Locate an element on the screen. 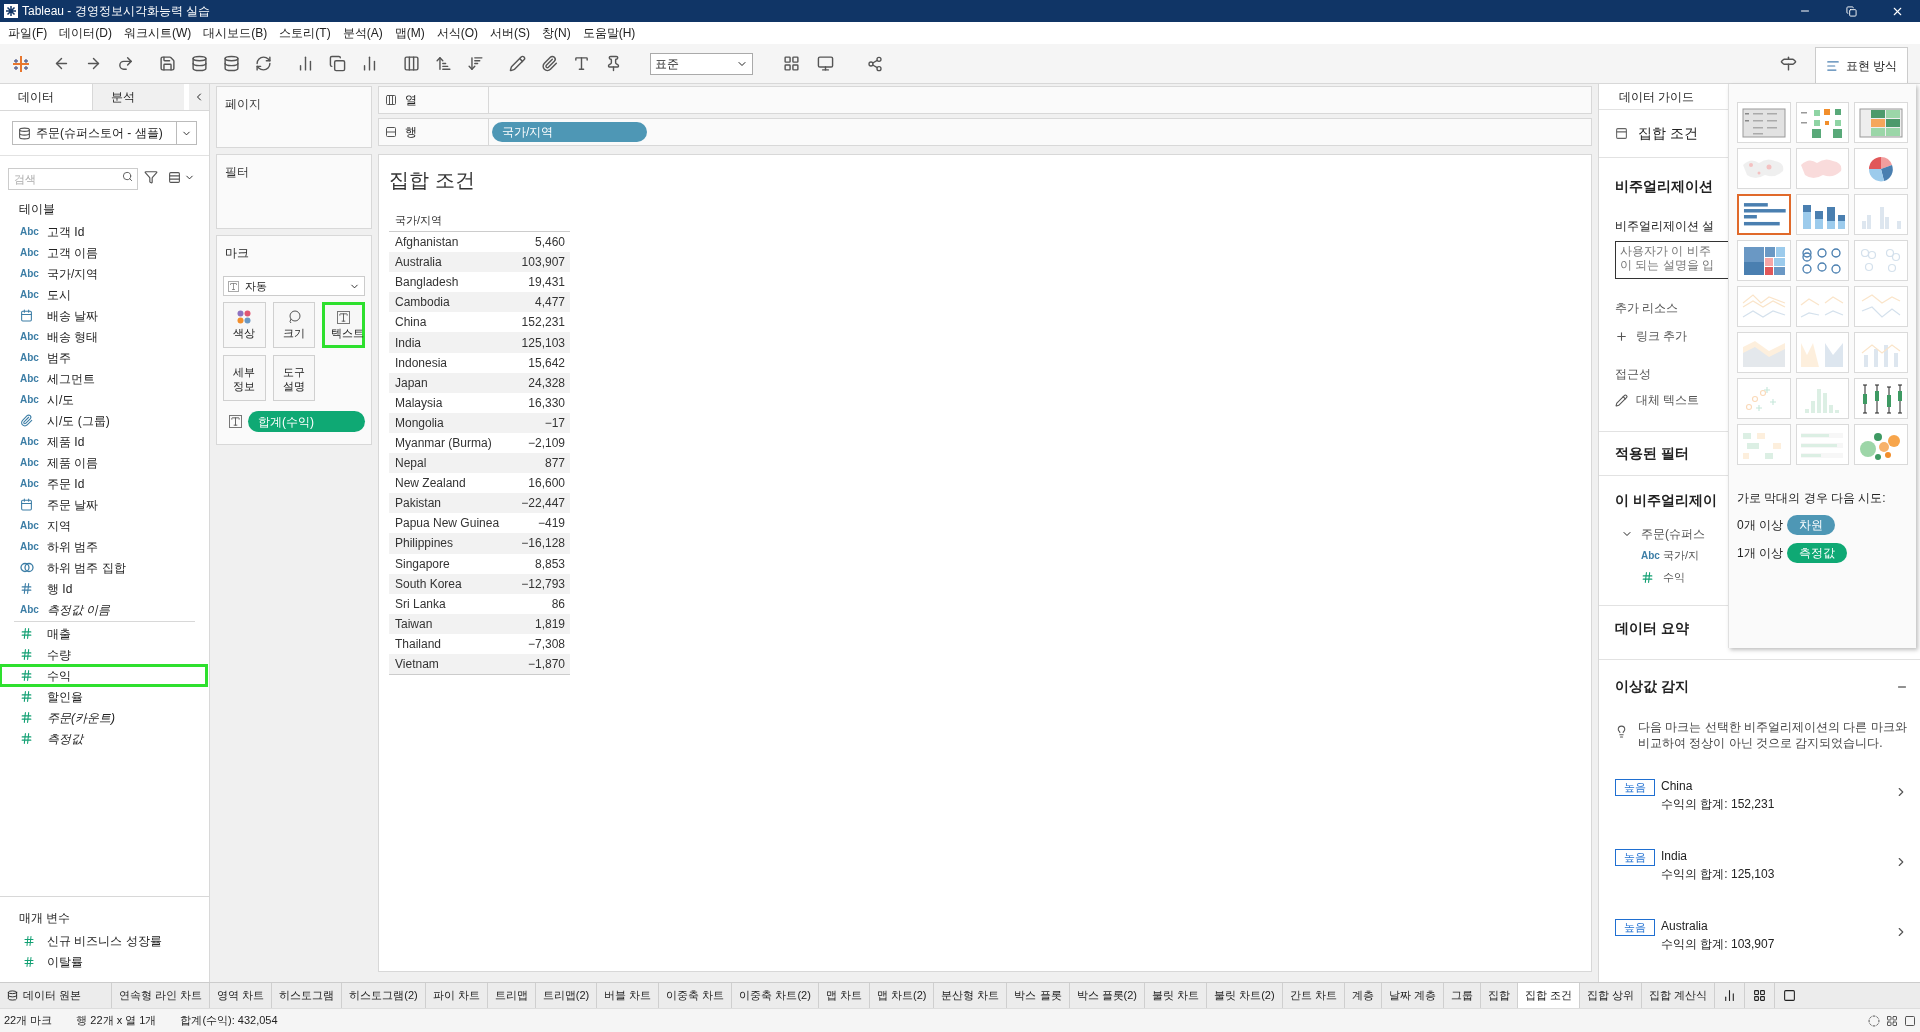 The image size is (1920, 1032). datasource-dropdown: 주문(슈퍼스토어 - 샘플) is located at coordinates (104, 133).